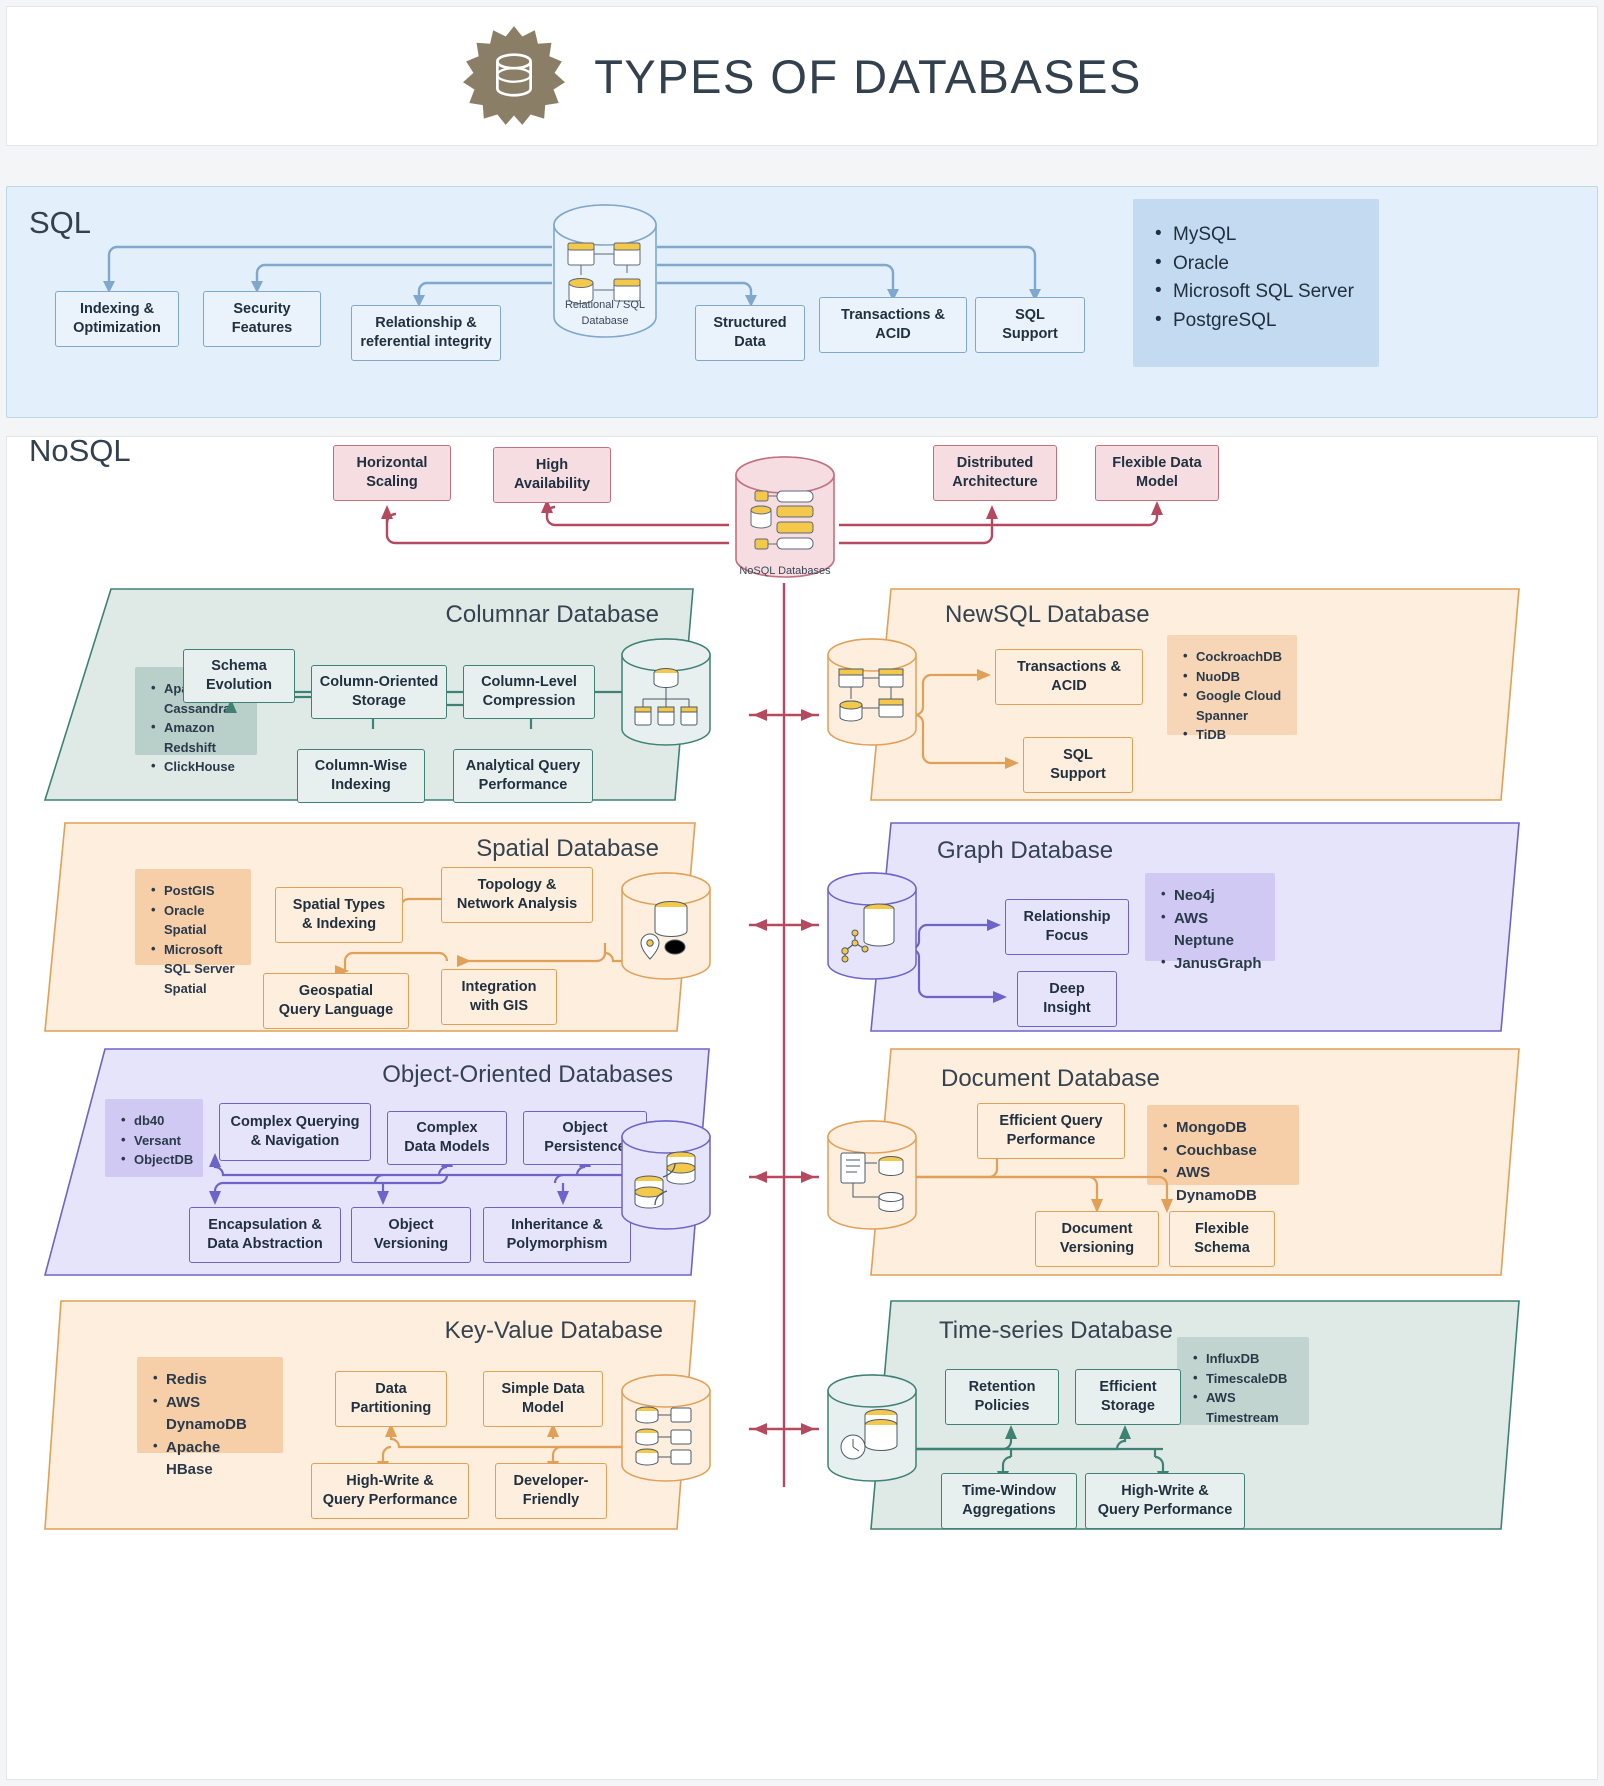 This screenshot has width=1604, height=1786. What do you see at coordinates (392, 473) in the screenshot?
I see `nosql-node-horizontal-scaling: Horizontal Scaling` at bounding box center [392, 473].